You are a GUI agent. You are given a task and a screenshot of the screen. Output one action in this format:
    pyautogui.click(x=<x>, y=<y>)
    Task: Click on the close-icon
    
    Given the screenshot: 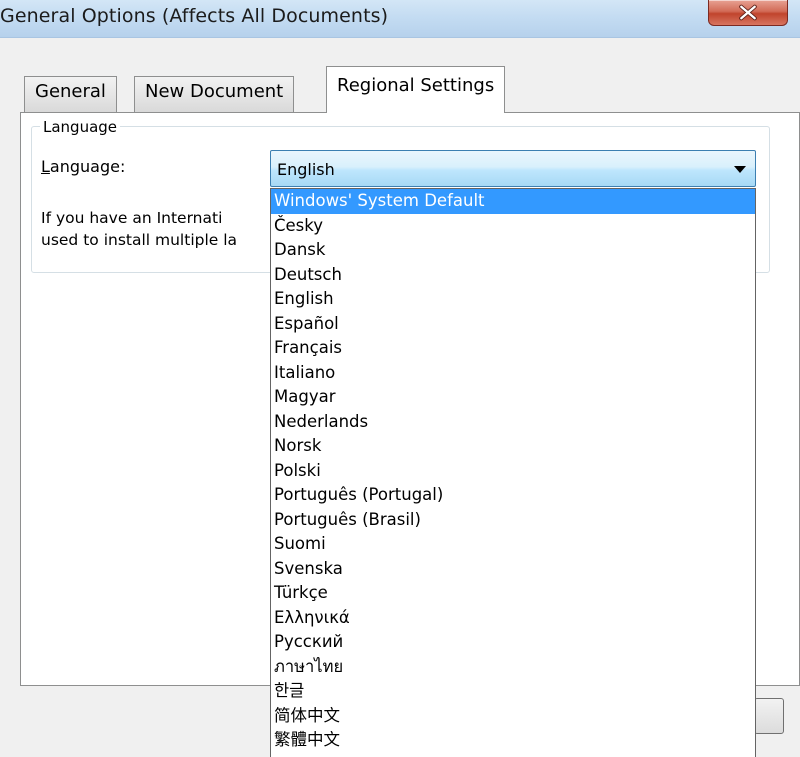 What is the action you would take?
    pyautogui.click(x=748, y=12)
    